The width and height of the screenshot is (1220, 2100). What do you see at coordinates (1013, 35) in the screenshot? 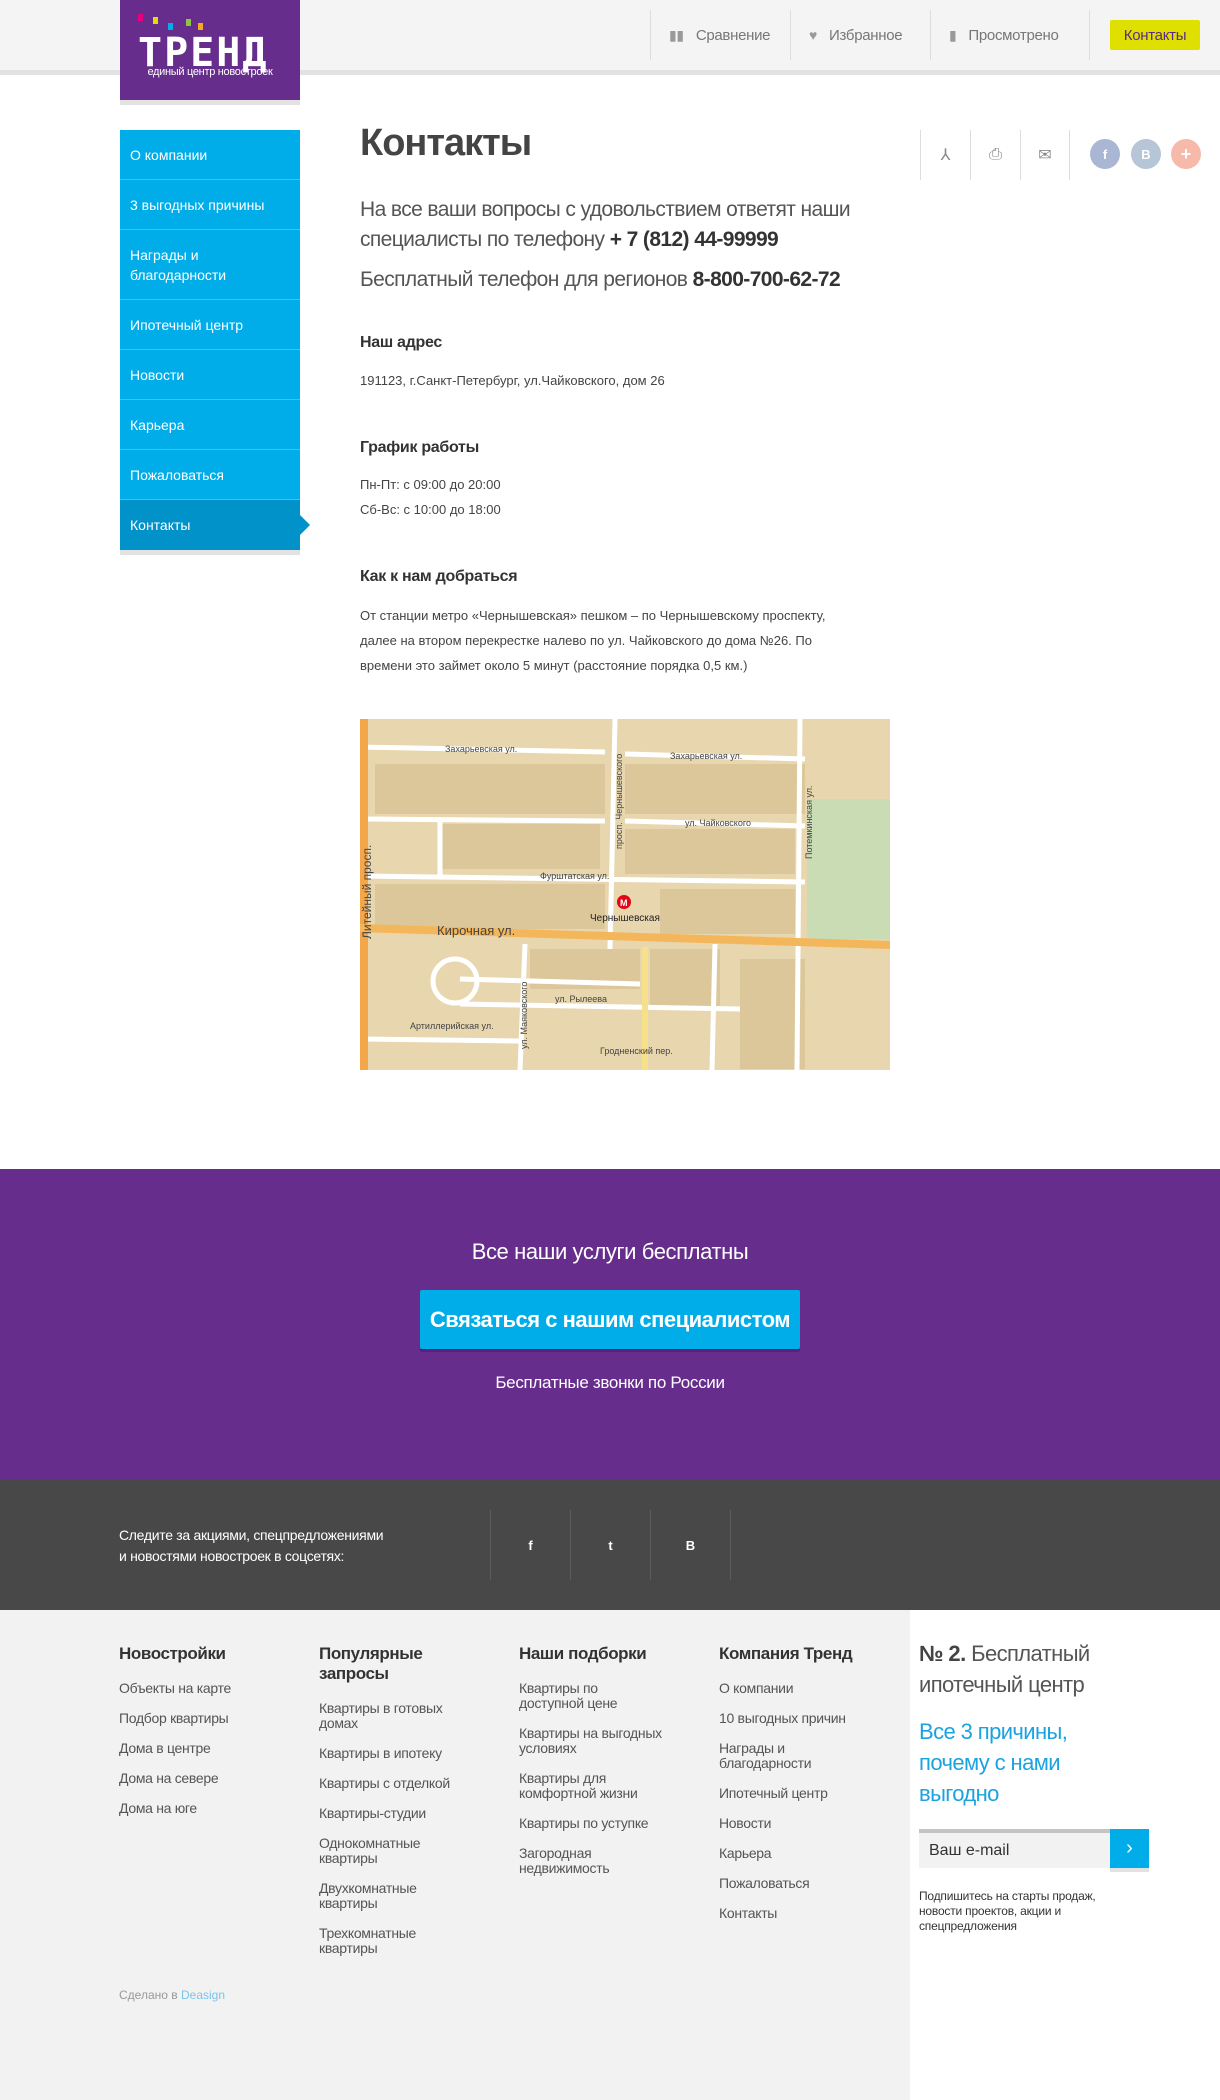
I see `nav-label: Просмотрено` at bounding box center [1013, 35].